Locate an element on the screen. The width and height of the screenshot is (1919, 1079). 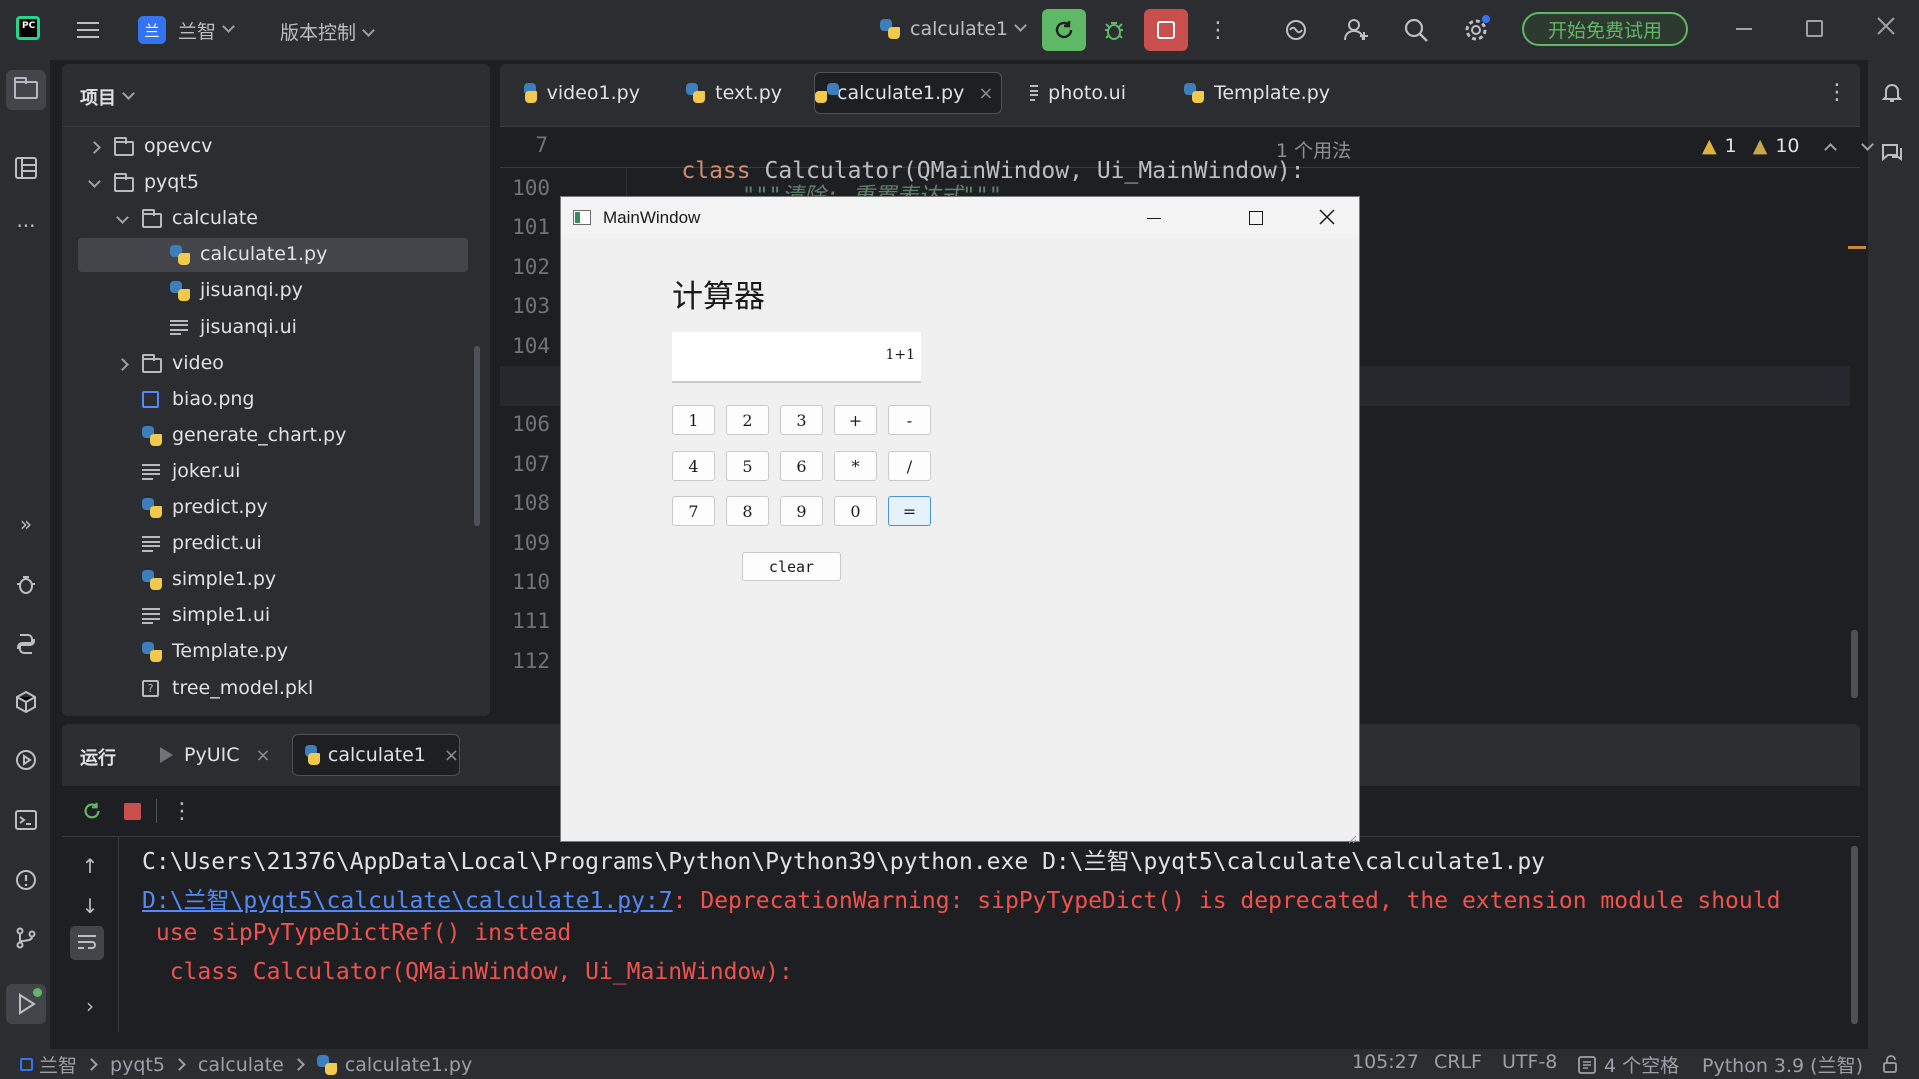
calc-key-button: = is located at coordinates (909, 511).